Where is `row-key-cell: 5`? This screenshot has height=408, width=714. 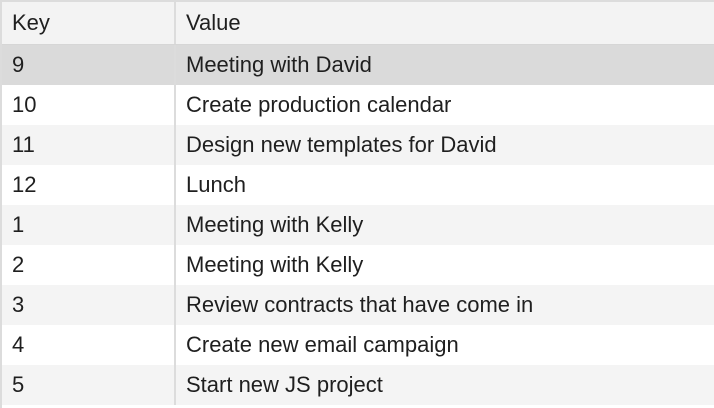
row-key-cell: 5 is located at coordinates (89, 385).